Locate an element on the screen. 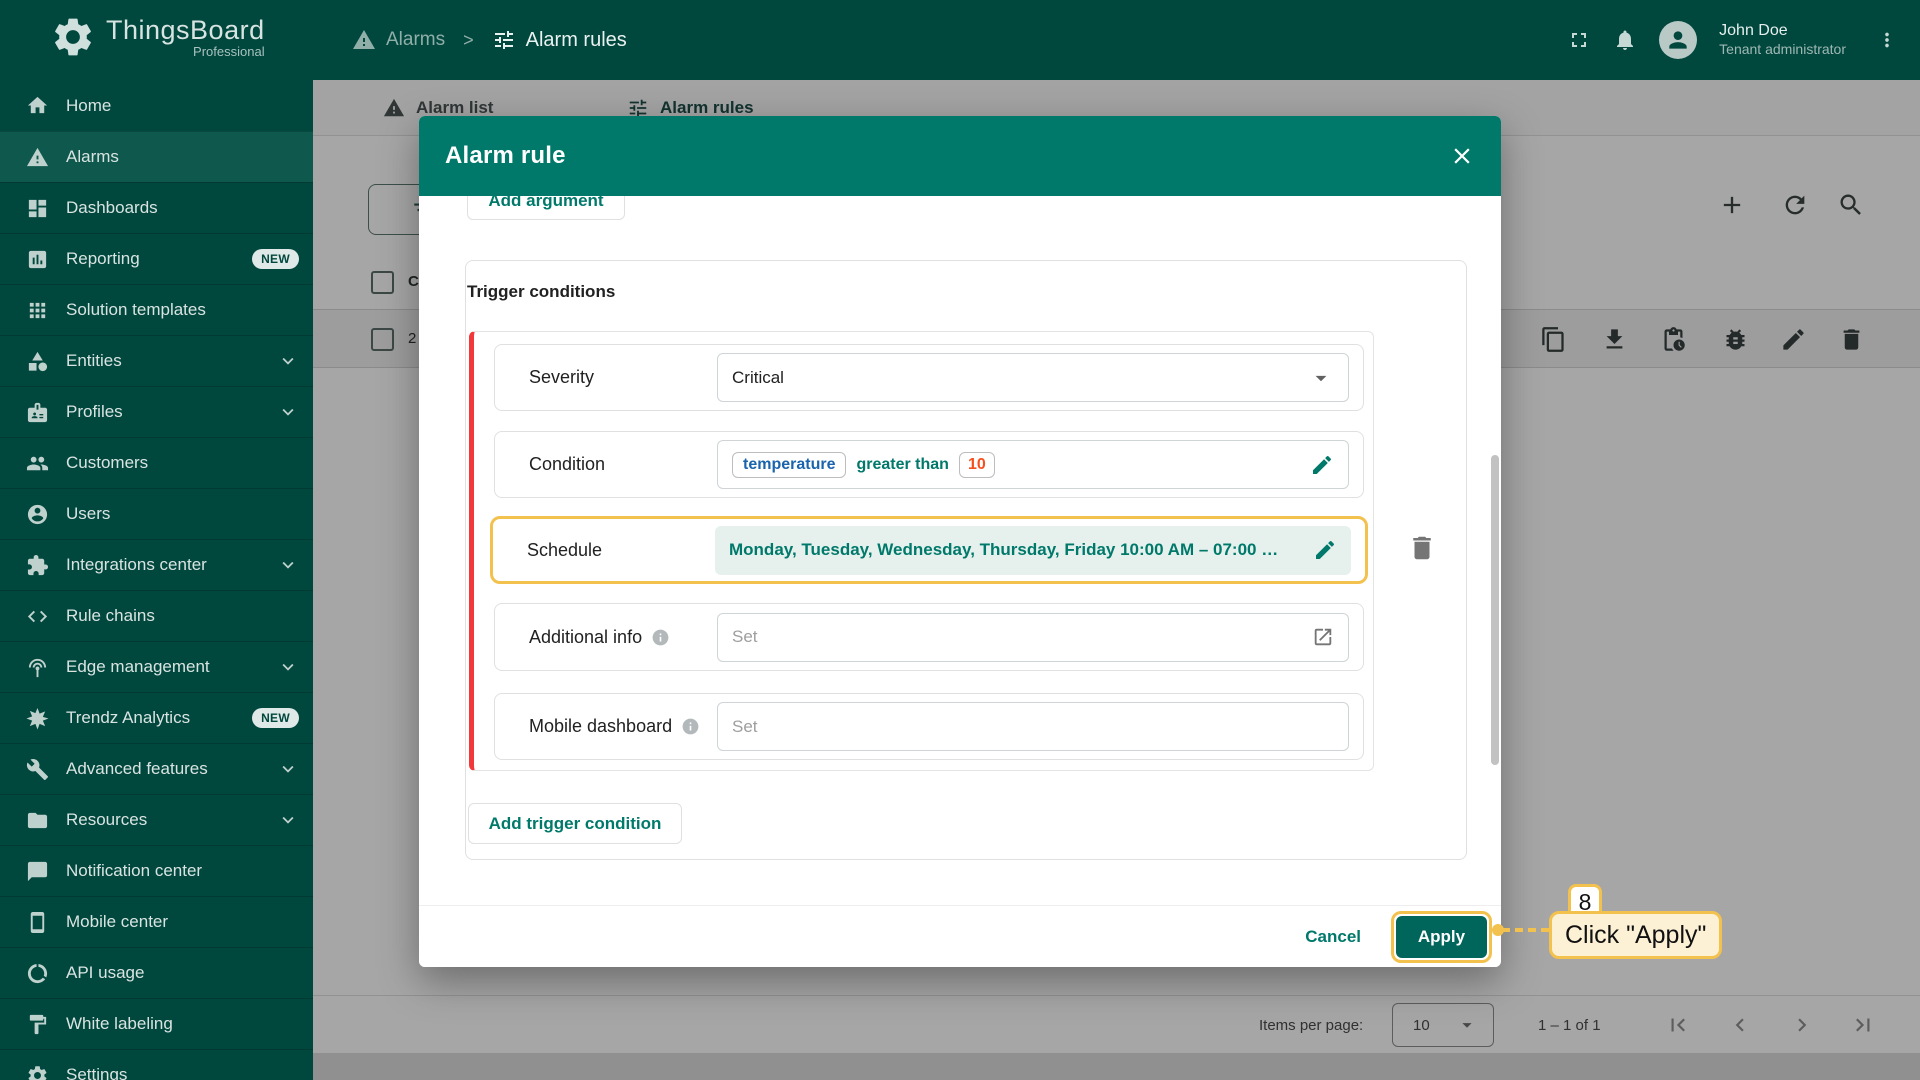 This screenshot has height=1080, width=1920. warning-icon is located at coordinates (37, 157).